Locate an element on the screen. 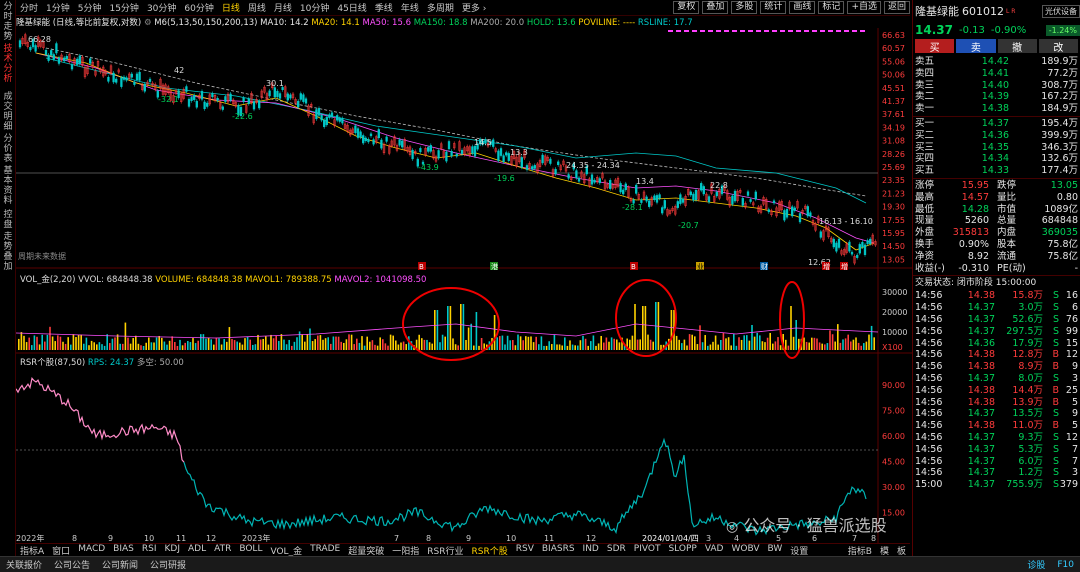 The width and height of the screenshot is (1080, 572). link-related-quotes: 关联报价 is located at coordinates (24, 564).